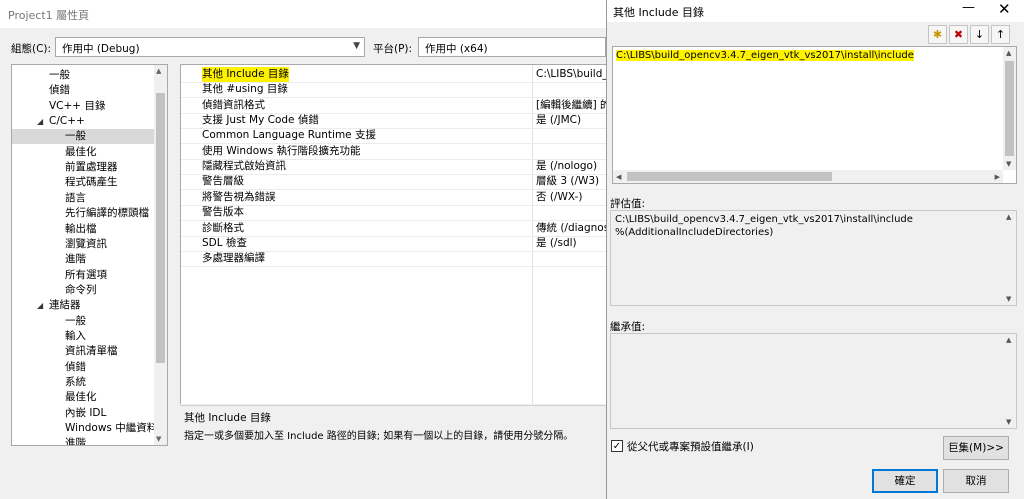 The width and height of the screenshot is (1024, 499). What do you see at coordinates (571, 243) in the screenshot?
I see `property-value: 是 (/sdl)` at bounding box center [571, 243].